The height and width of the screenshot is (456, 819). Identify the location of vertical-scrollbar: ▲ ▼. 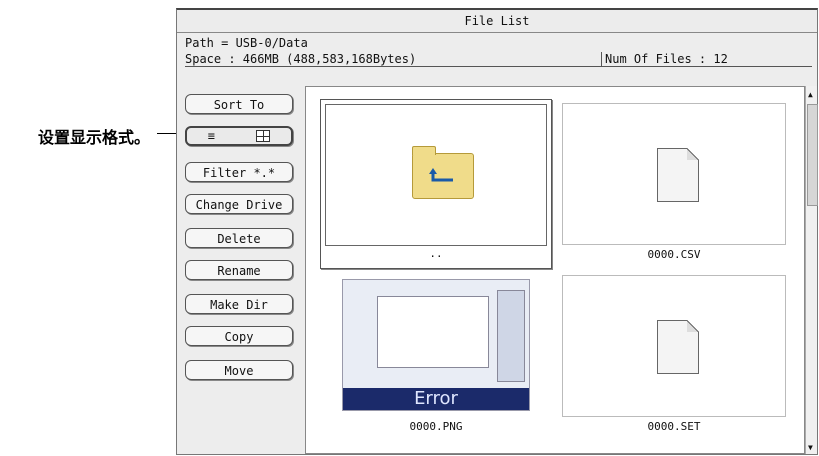
(811, 270).